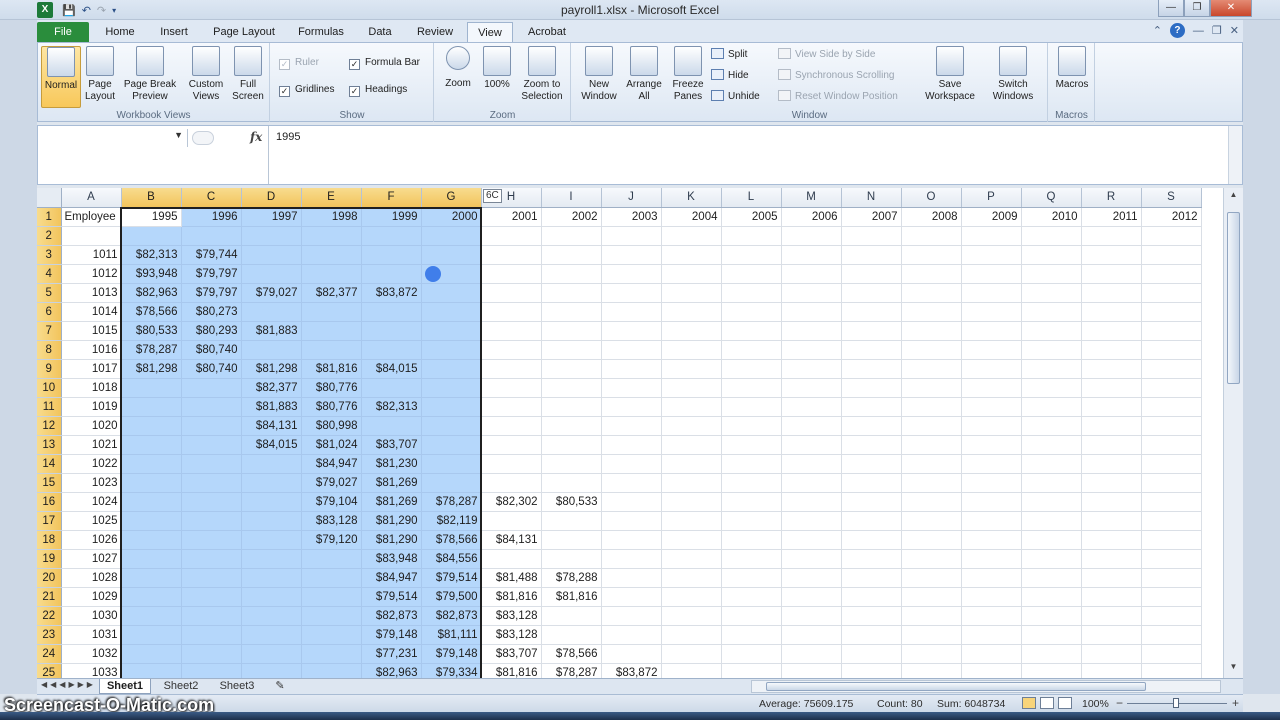 The height and width of the screenshot is (720, 1280). I want to click on tab-home: Home, so click(120, 32).